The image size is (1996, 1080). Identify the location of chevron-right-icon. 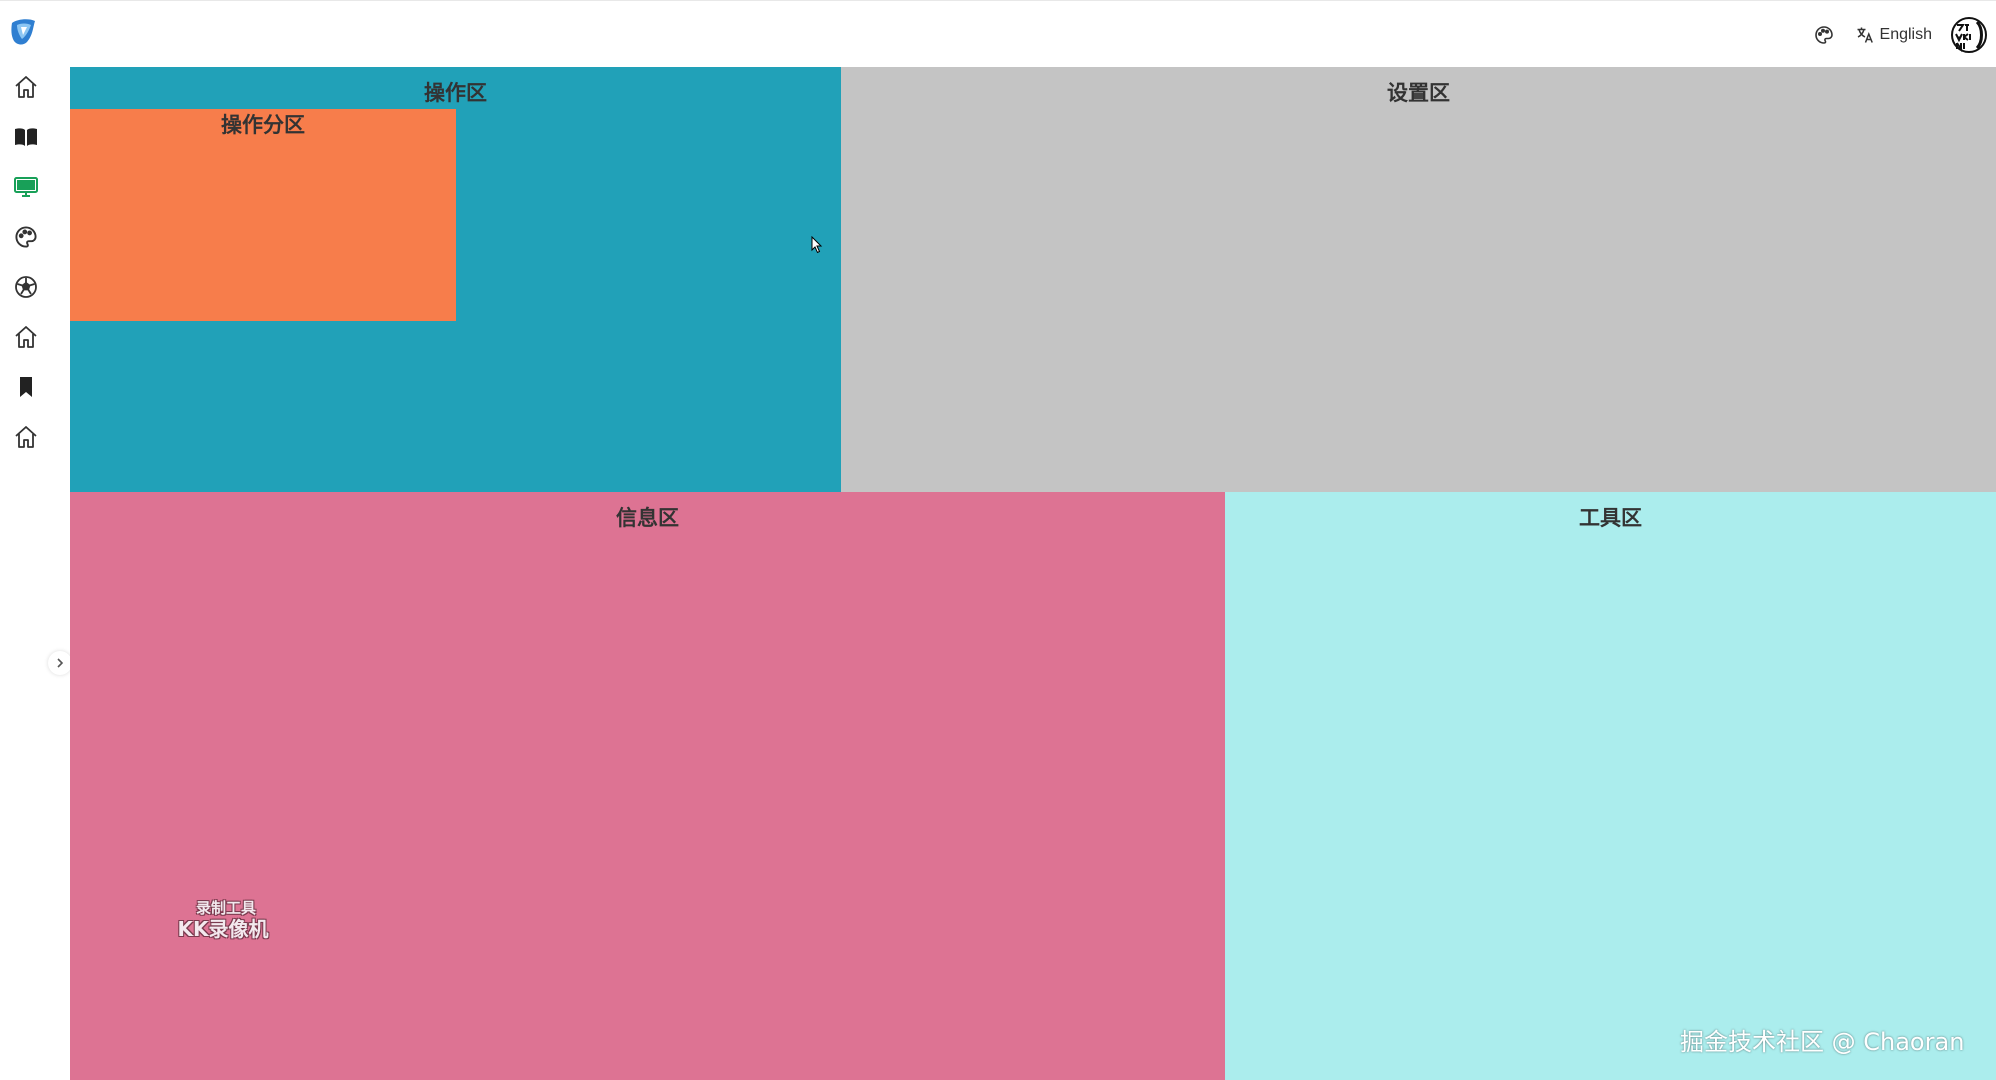
(60, 663).